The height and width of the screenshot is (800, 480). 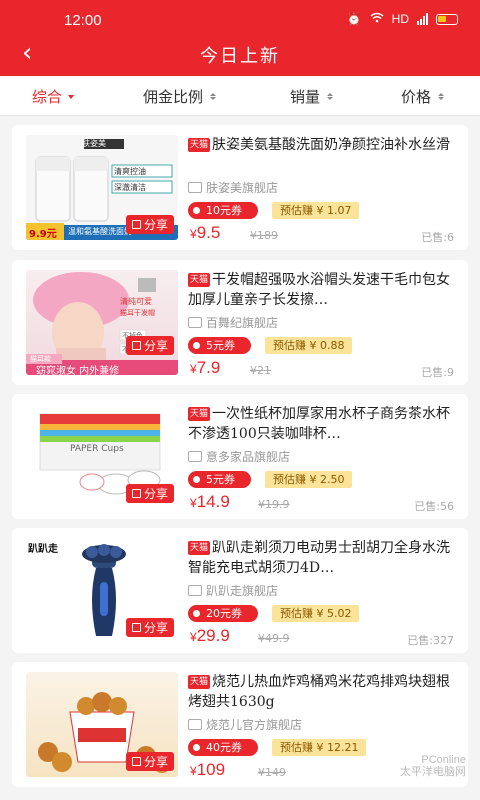 I want to click on price-row: ¥14.9 ¥19.9 已售:56, so click(x=323, y=504).